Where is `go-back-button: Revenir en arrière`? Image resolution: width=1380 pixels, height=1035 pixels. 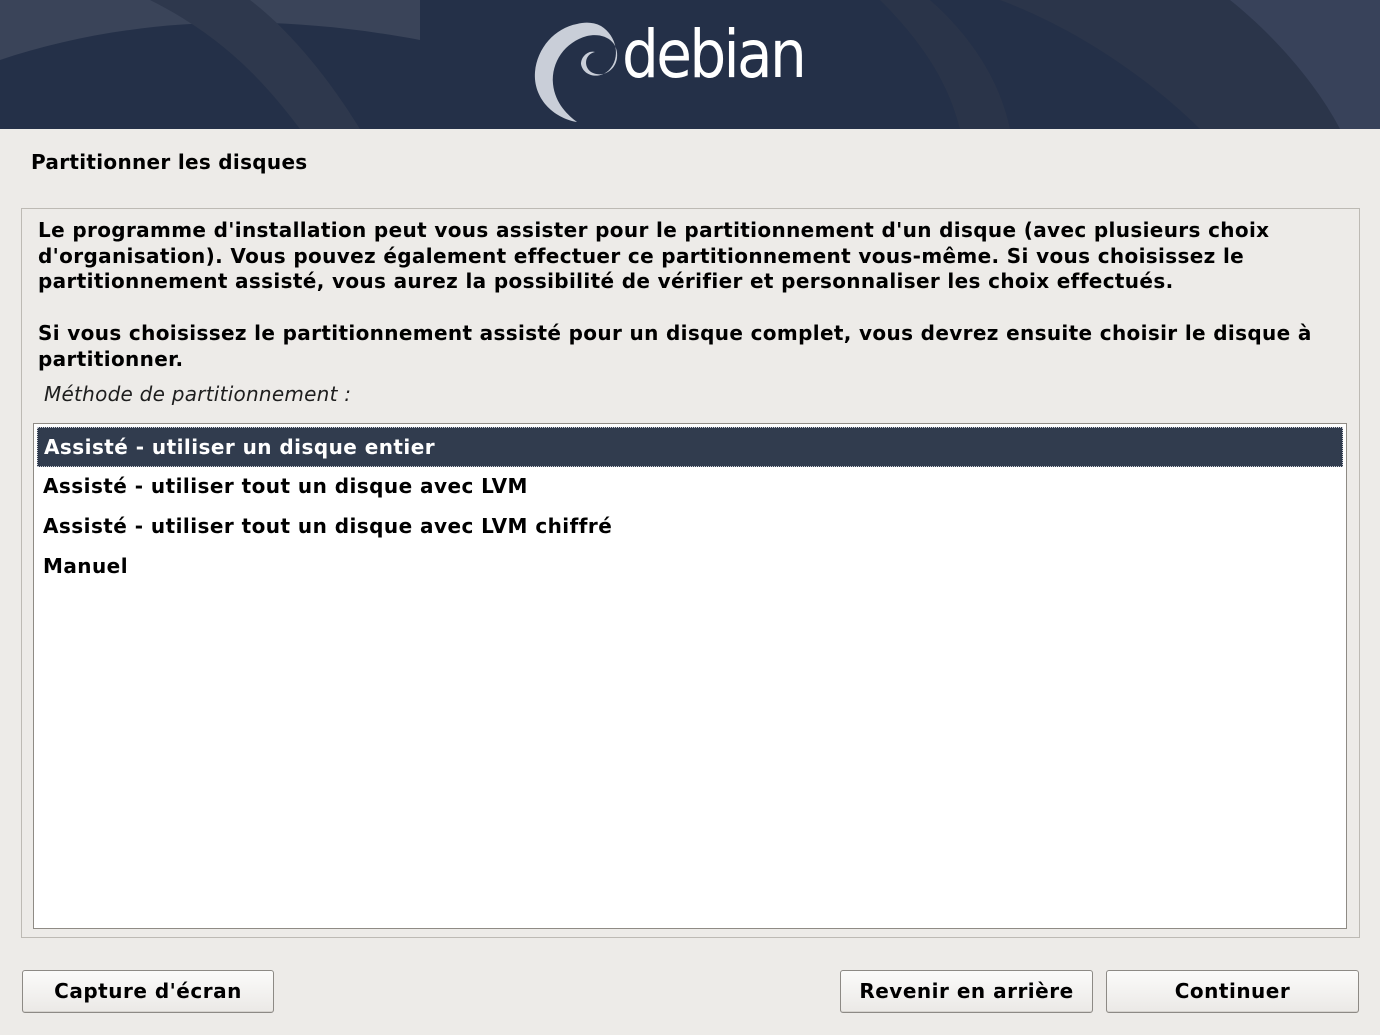
go-back-button: Revenir en arrière is located at coordinates (966, 991).